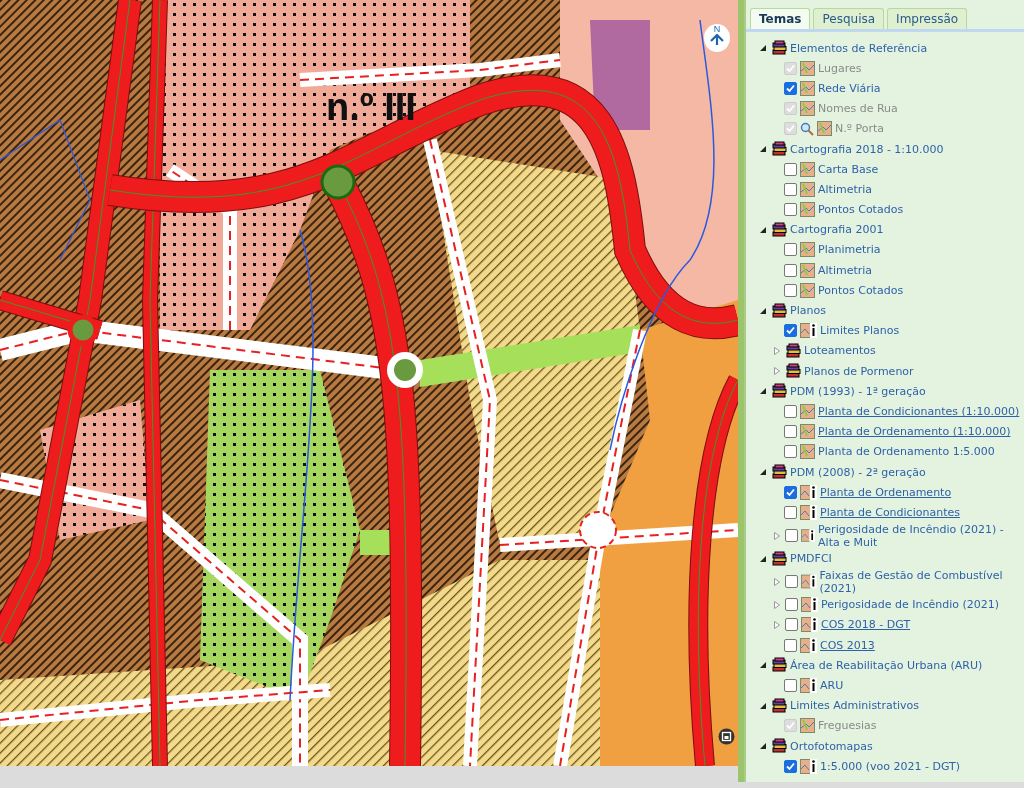  I want to click on overview-toggle-icon, so click(726, 736).